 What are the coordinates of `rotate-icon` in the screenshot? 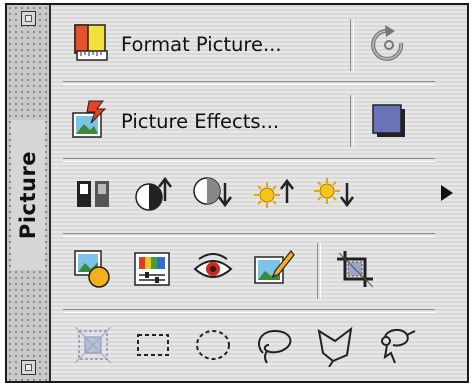 It's located at (389, 45).